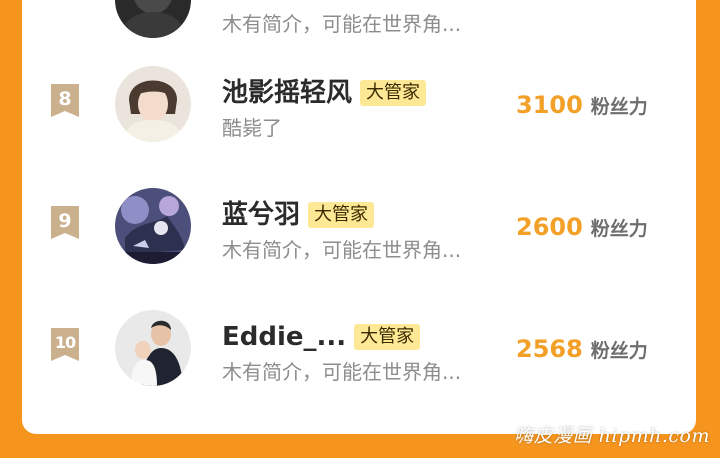  What do you see at coordinates (65, 342) in the screenshot?
I see `rank-number: 10` at bounding box center [65, 342].